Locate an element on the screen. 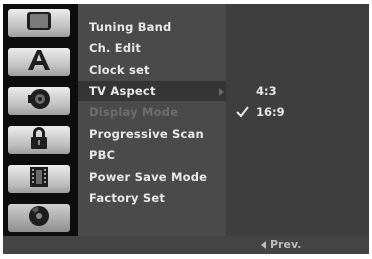  tab-display is located at coordinates (39, 23).